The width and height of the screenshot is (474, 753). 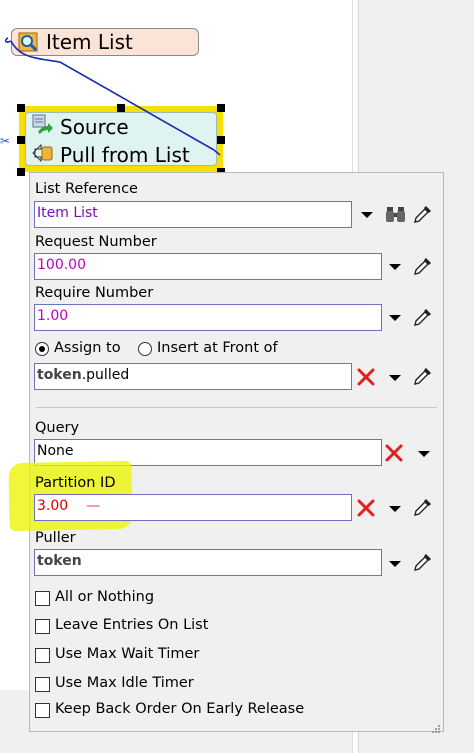 I want to click on assign-to-radio, so click(x=42, y=349).